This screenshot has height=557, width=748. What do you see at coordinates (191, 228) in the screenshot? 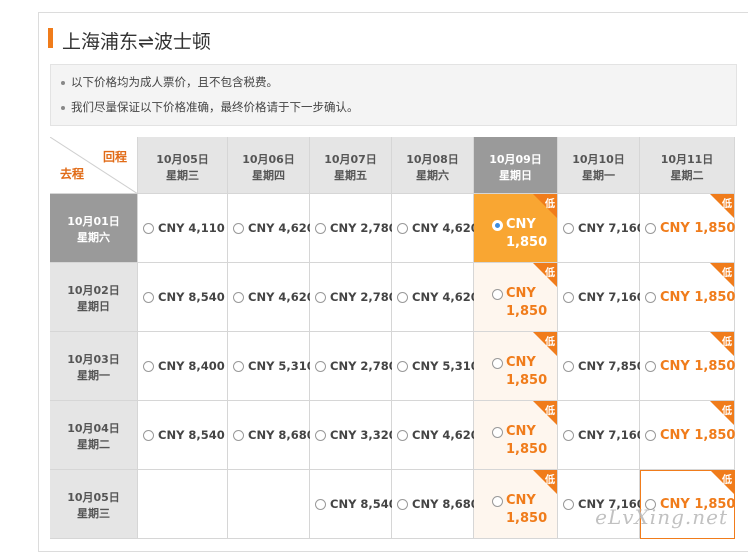
I see `fare-price: CNY 4,110` at bounding box center [191, 228].